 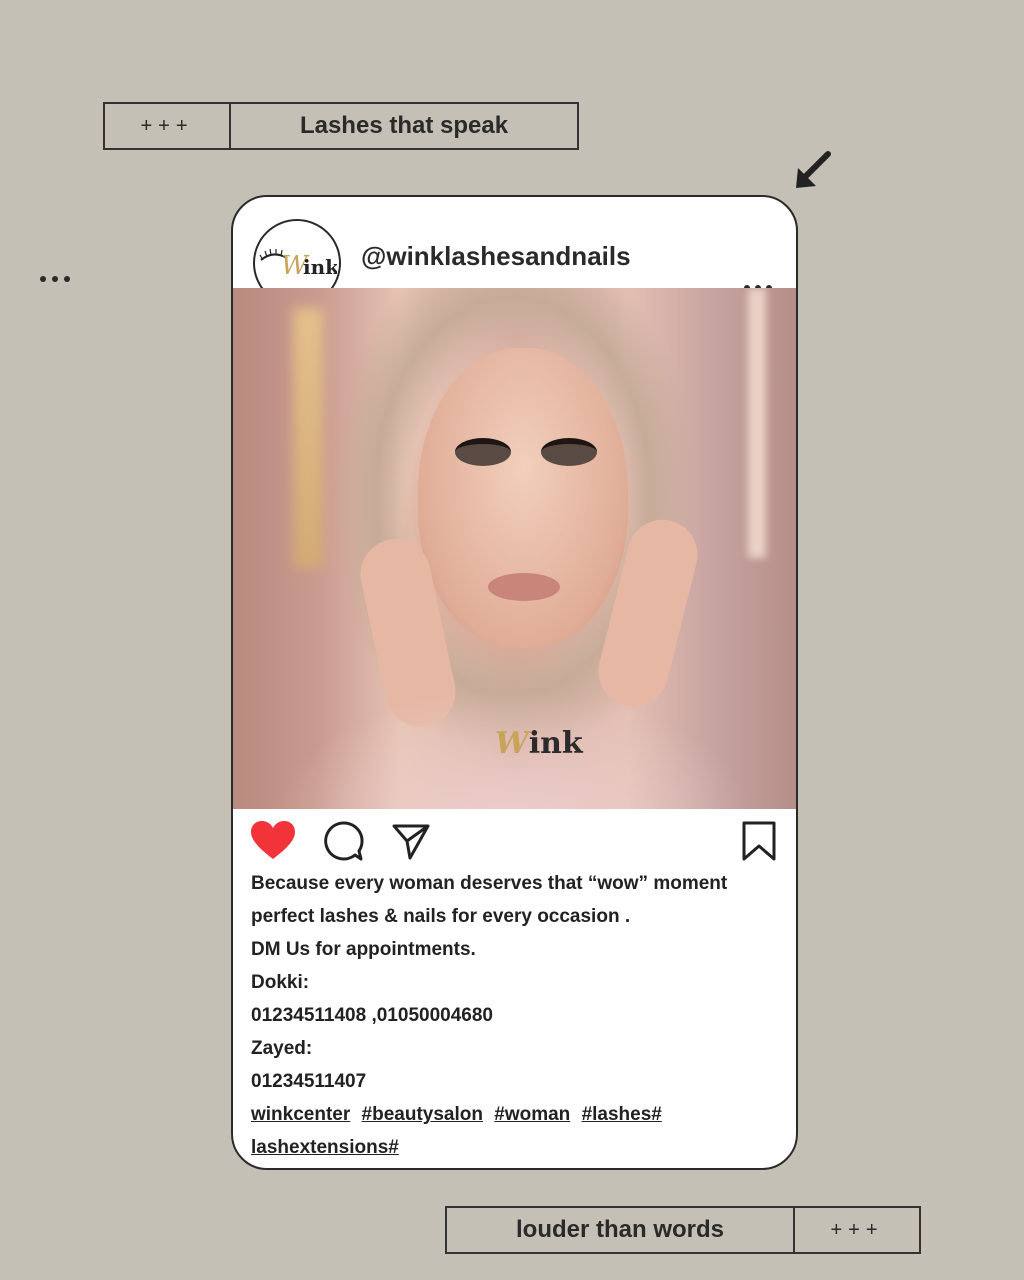 What do you see at coordinates (524, 587) in the screenshot?
I see `lips` at bounding box center [524, 587].